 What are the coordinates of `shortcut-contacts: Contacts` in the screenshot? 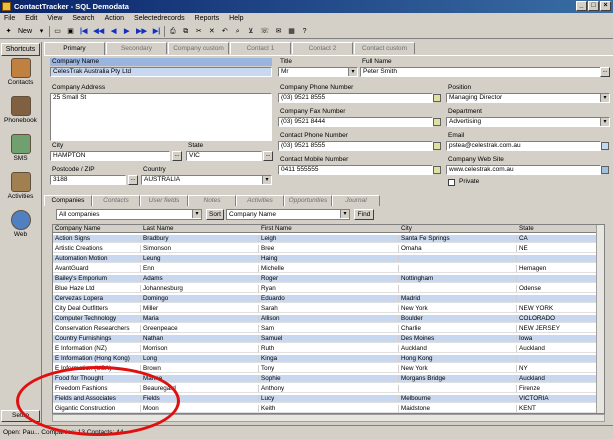 It's located at (20, 76).